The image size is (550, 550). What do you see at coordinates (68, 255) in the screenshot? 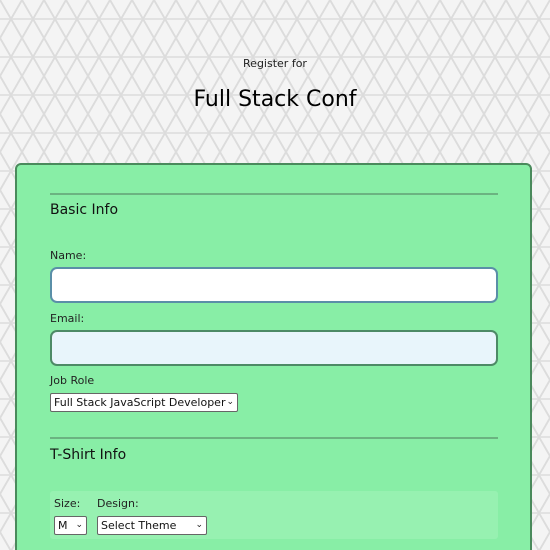
I see `name-label: Name:` at bounding box center [68, 255].